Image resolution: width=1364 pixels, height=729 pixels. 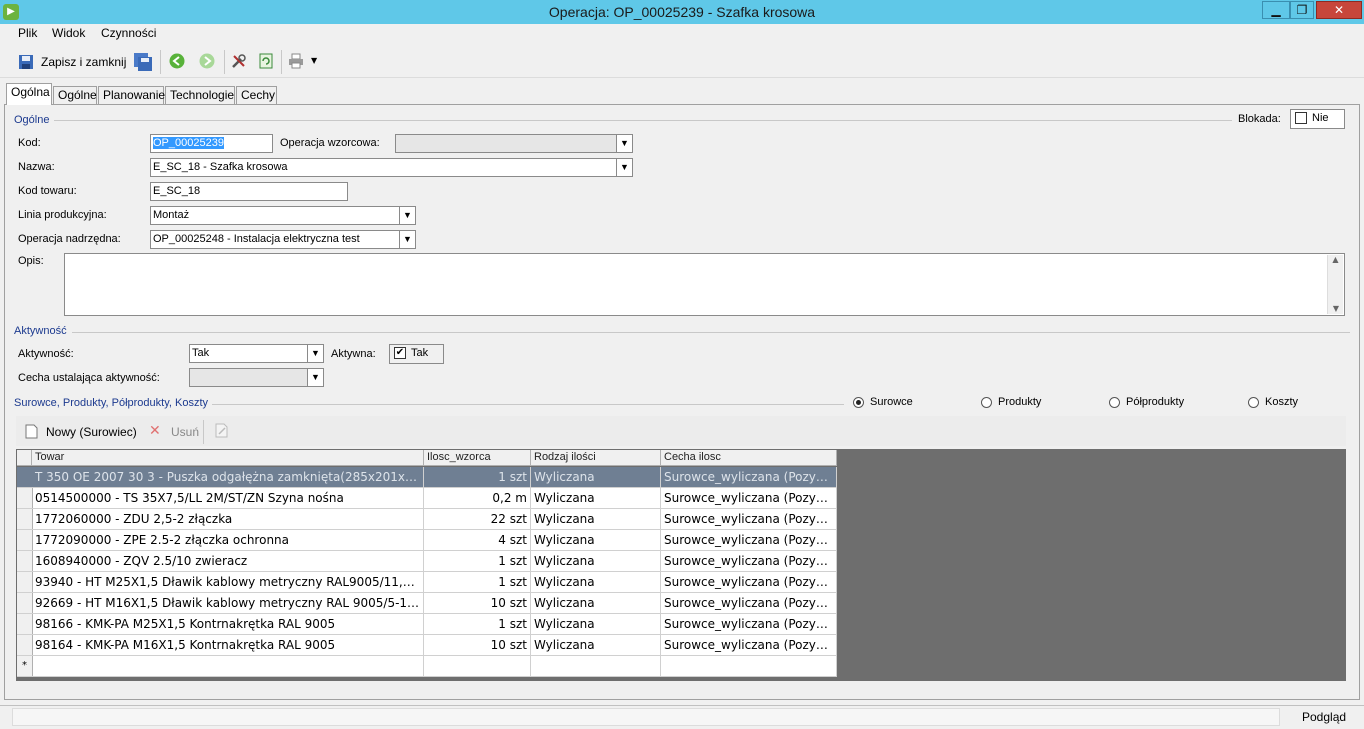 I want to click on tab-cechy: Cechy, so click(x=256, y=95).